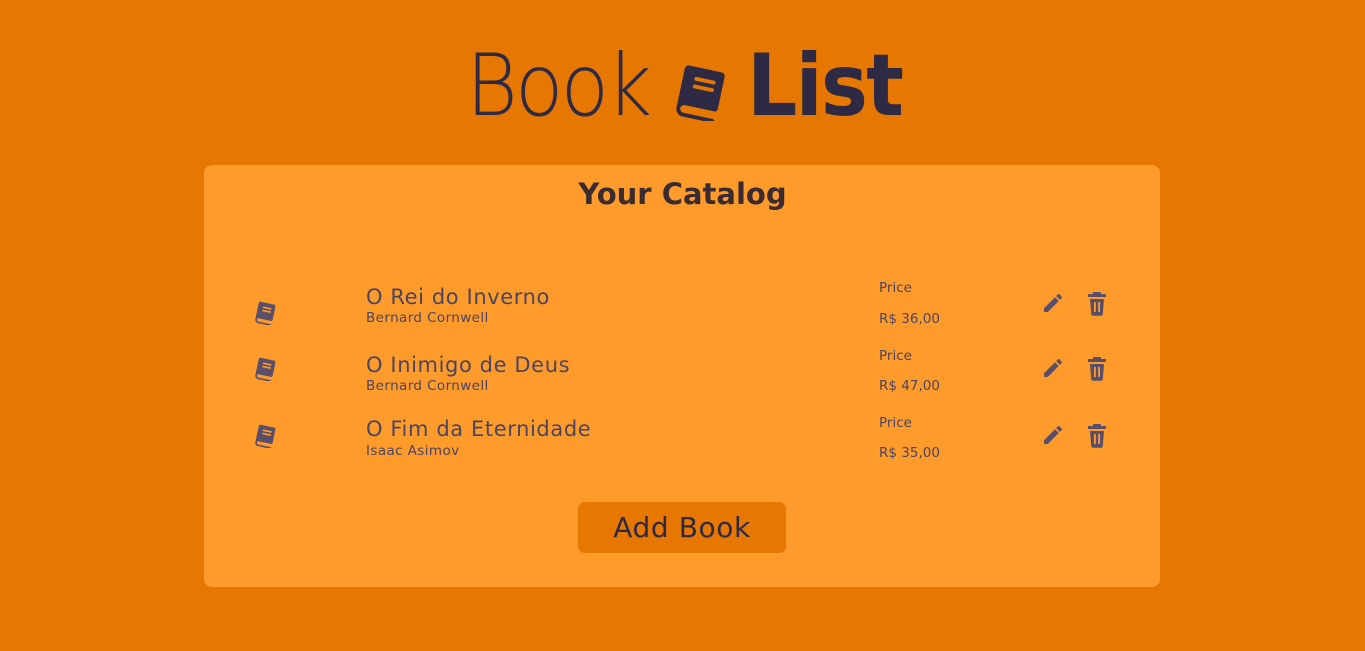 The width and height of the screenshot is (1365, 651). I want to click on catalog-title: Your Catalog, so click(682, 194).